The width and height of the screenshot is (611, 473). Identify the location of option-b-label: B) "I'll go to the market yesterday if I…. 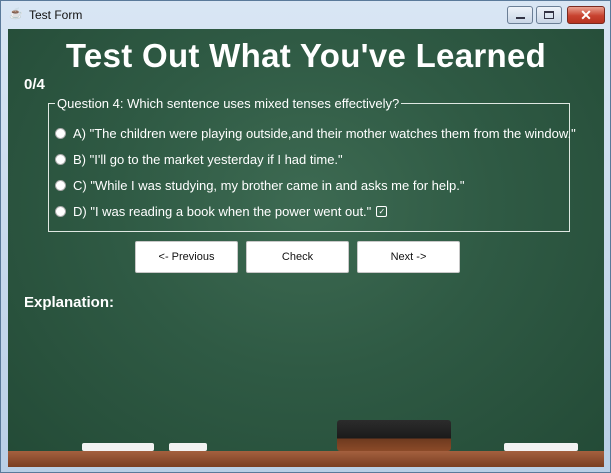
(208, 159).